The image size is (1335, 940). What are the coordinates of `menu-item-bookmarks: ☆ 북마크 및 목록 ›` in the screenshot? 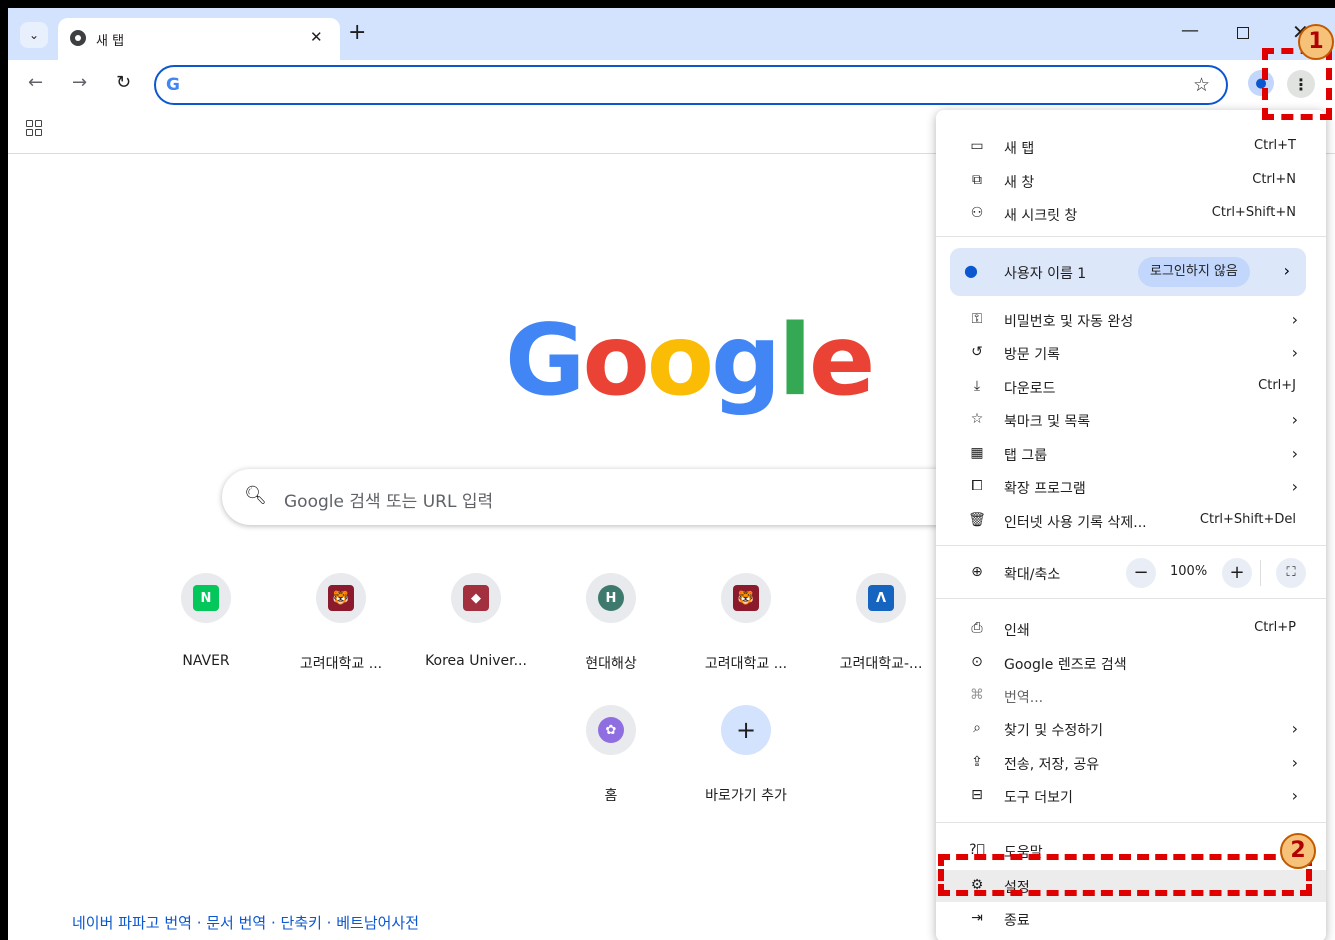 It's located at (1131, 420).